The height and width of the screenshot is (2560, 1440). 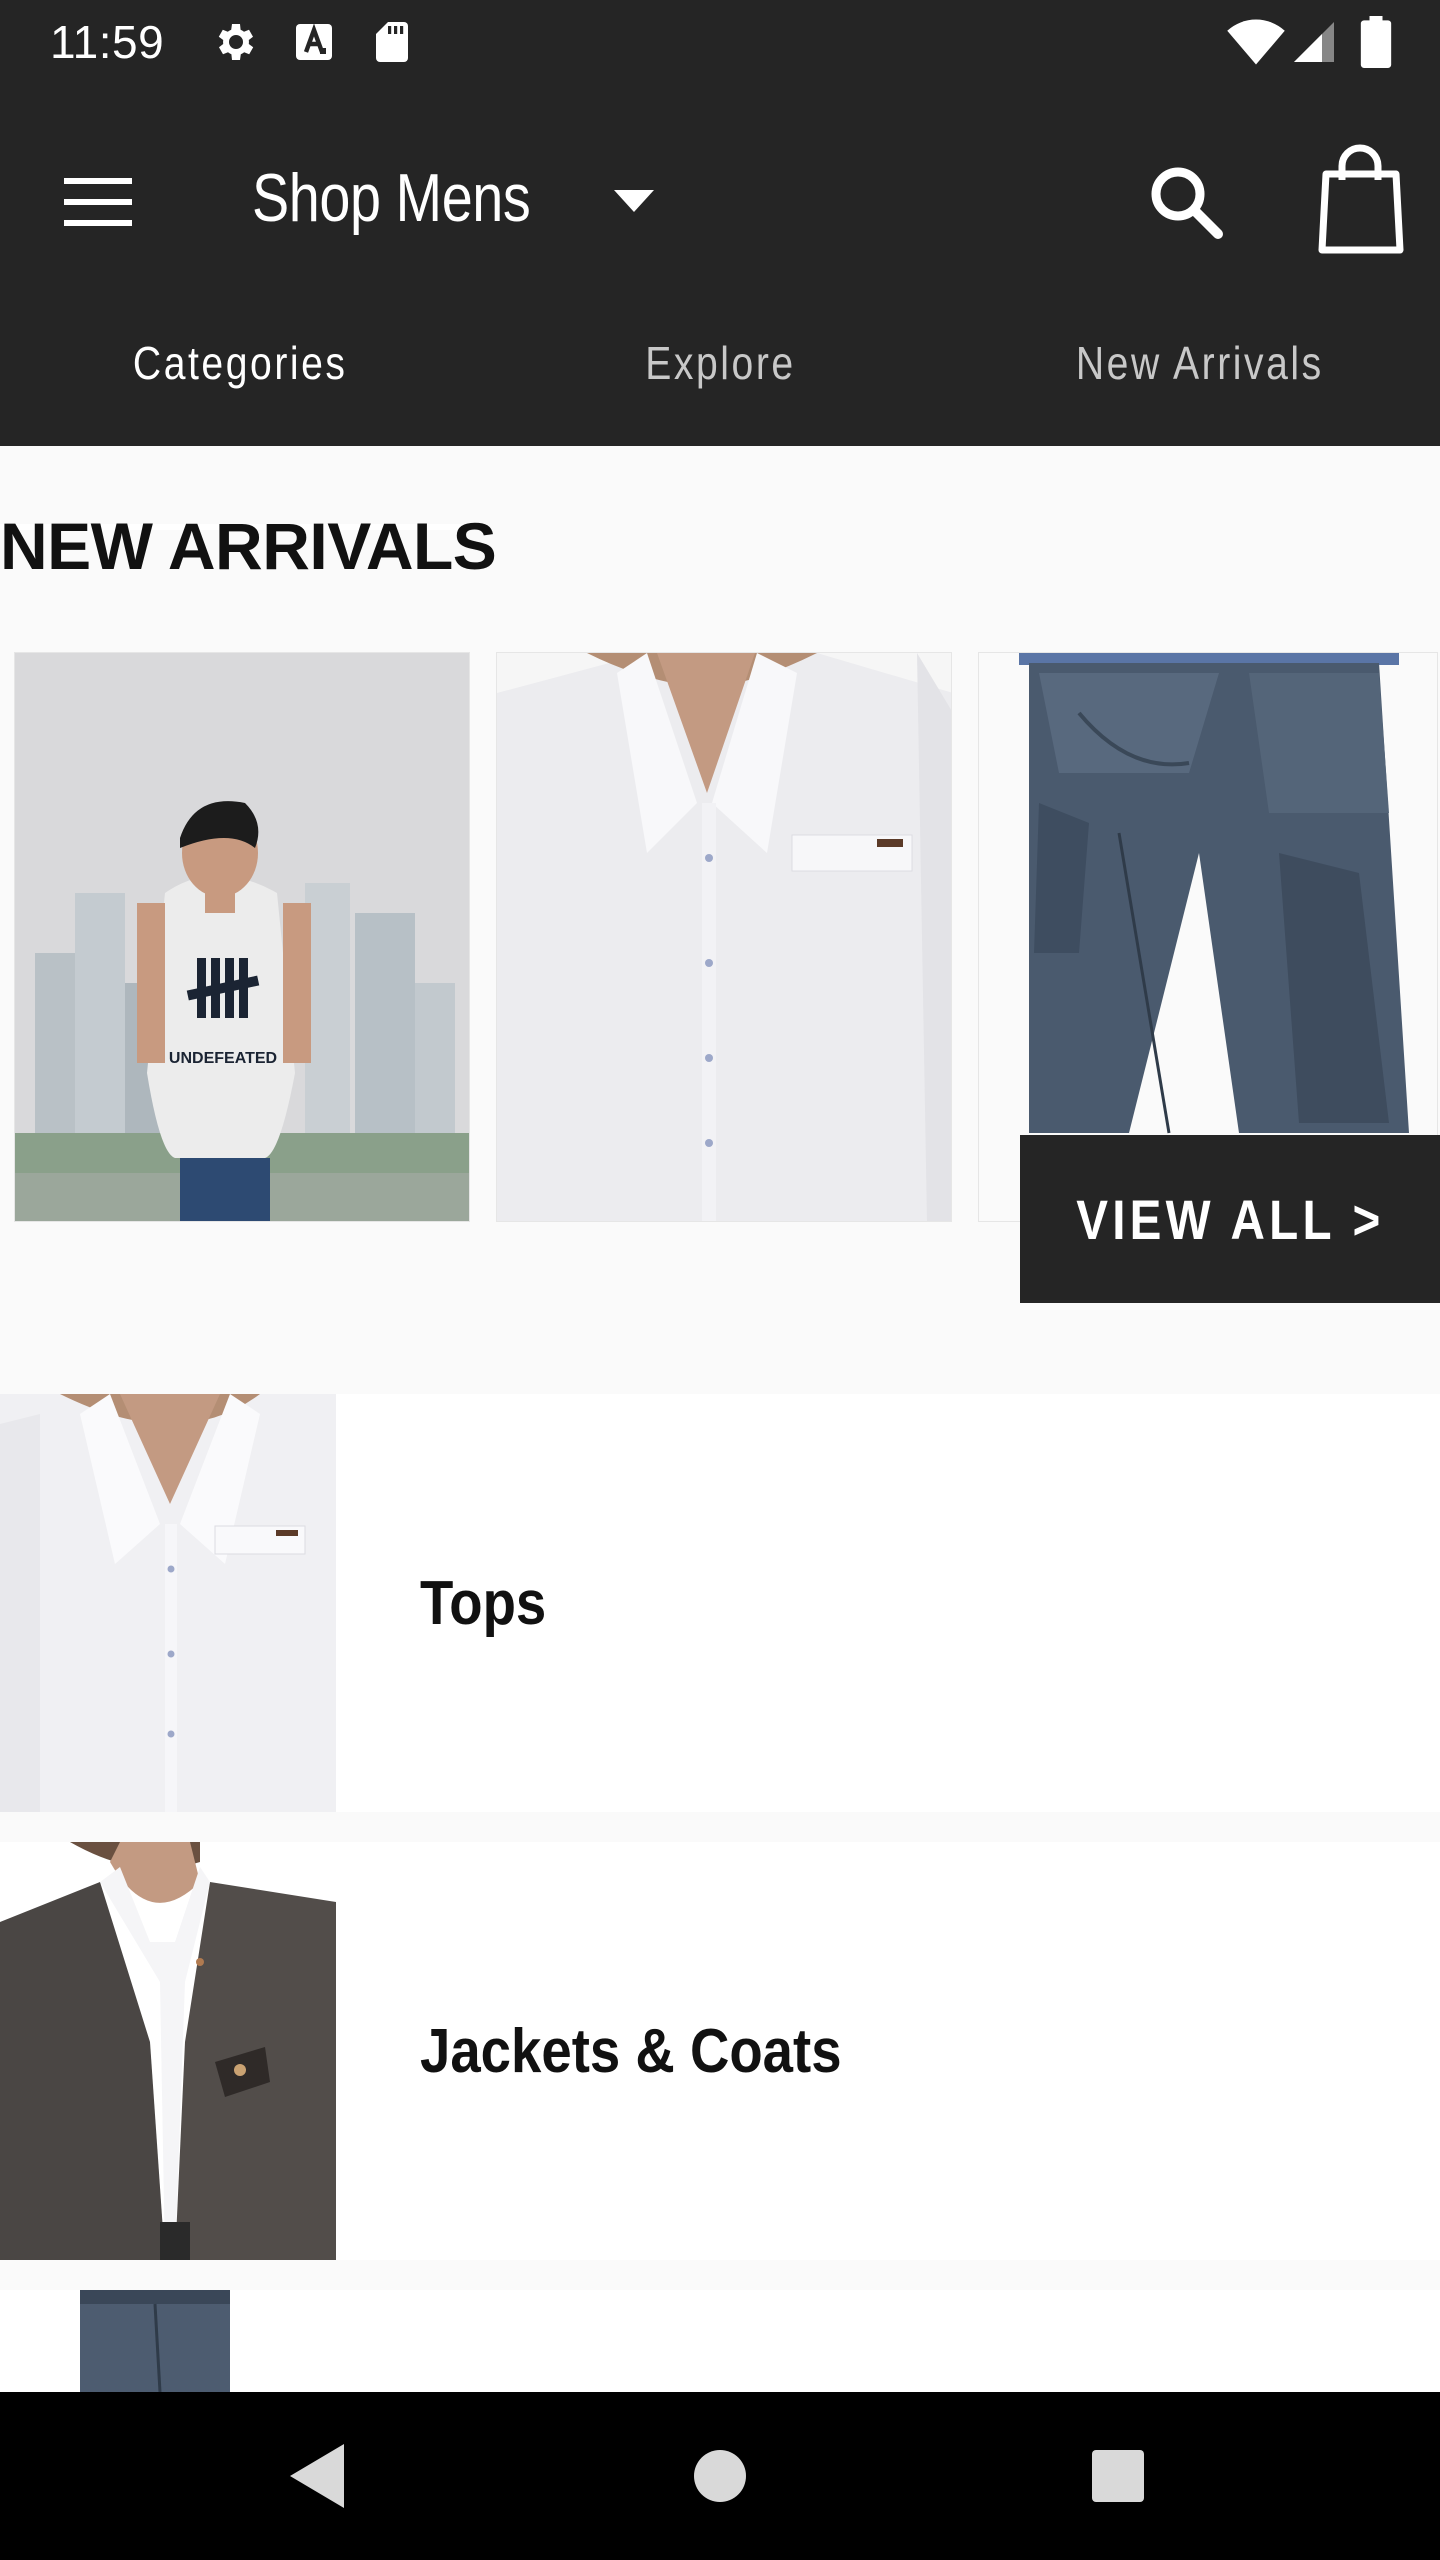 I want to click on category-label: Tops, so click(x=483, y=1603).